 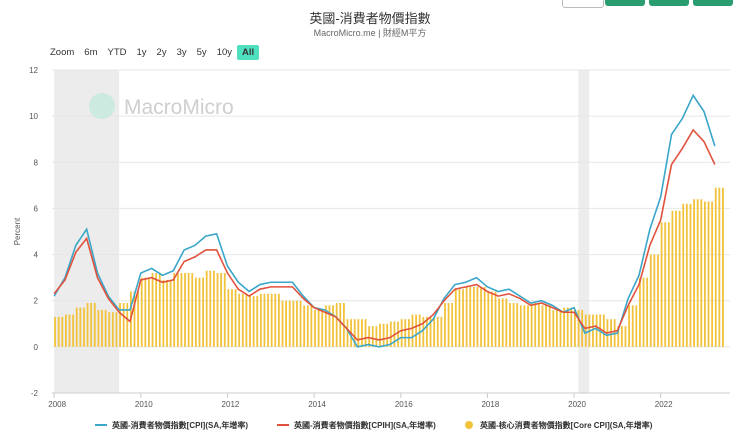 I want to click on y-axis-title: Percent, so click(x=17, y=231).